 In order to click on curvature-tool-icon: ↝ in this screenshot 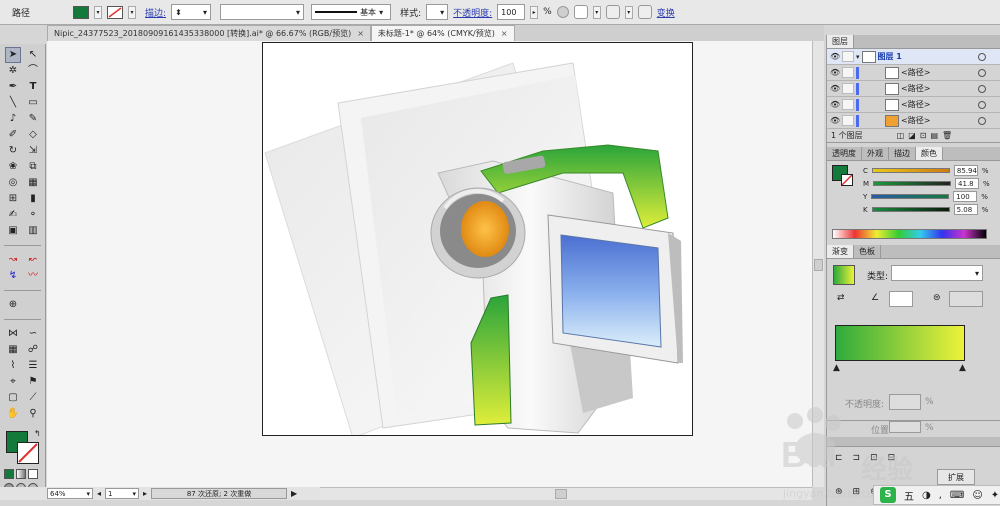, I will do `click(13, 260)`.